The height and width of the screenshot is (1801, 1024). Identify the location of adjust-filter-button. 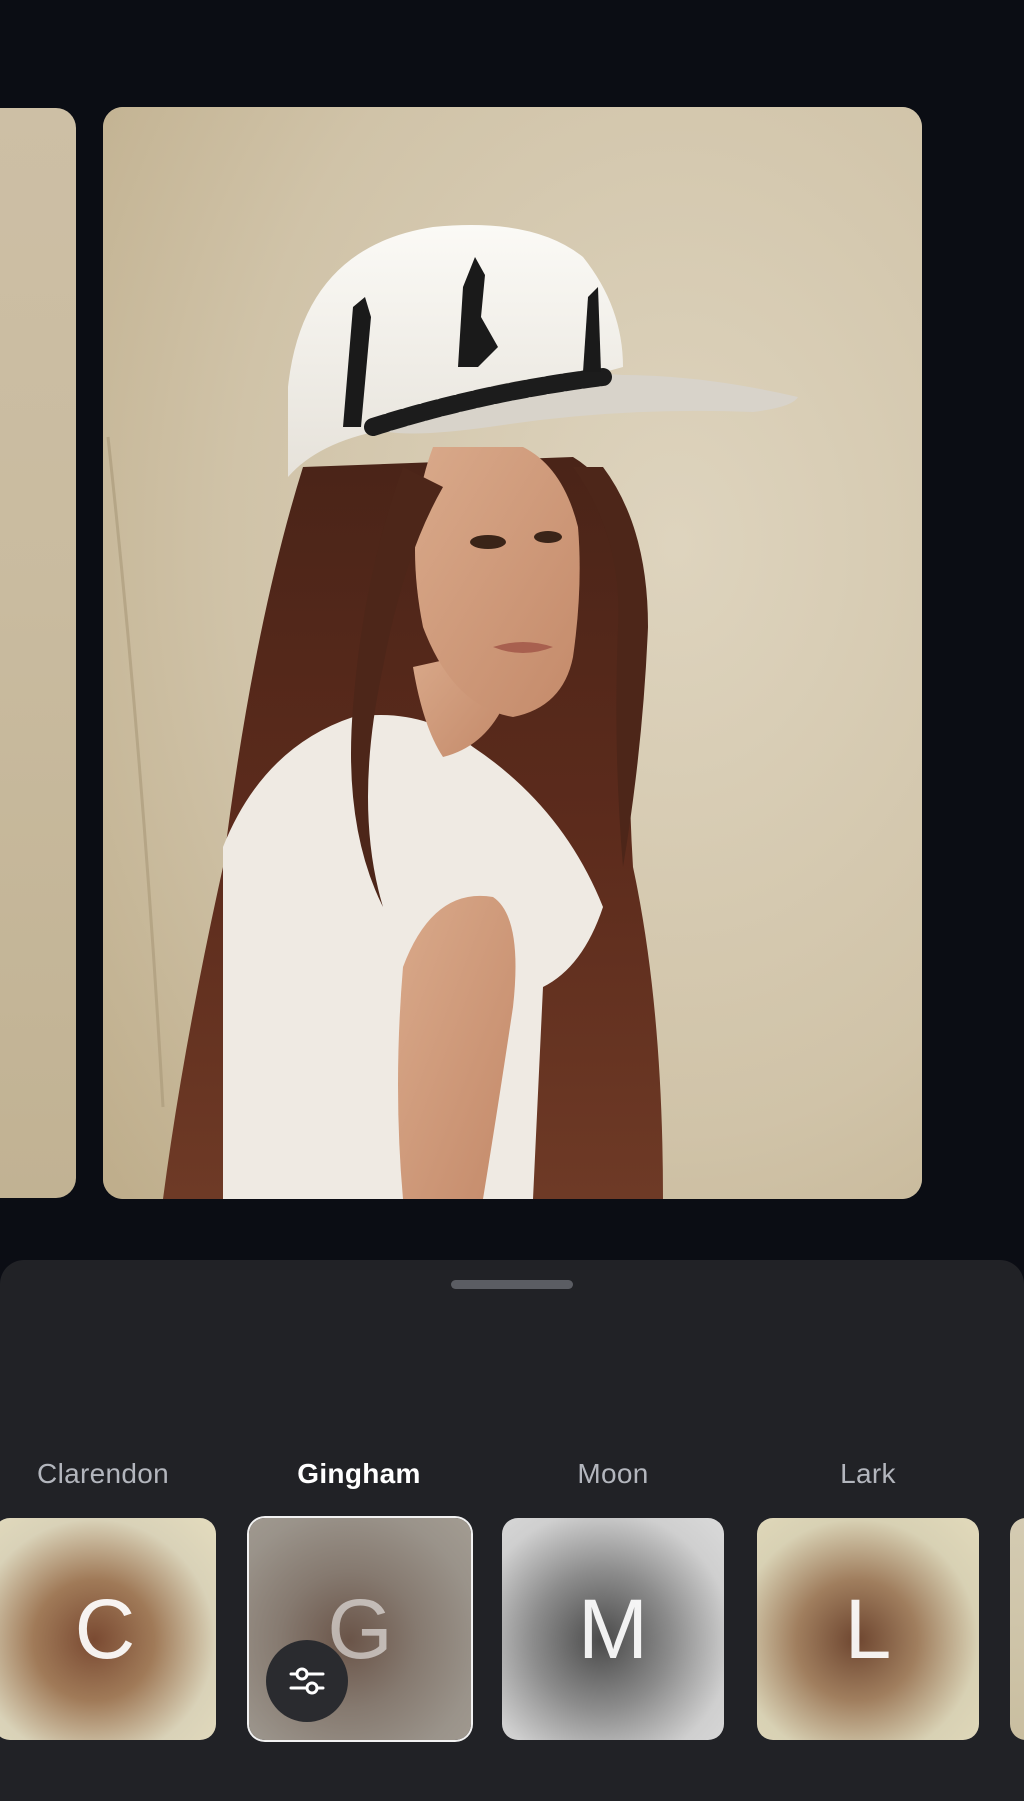
(307, 1681).